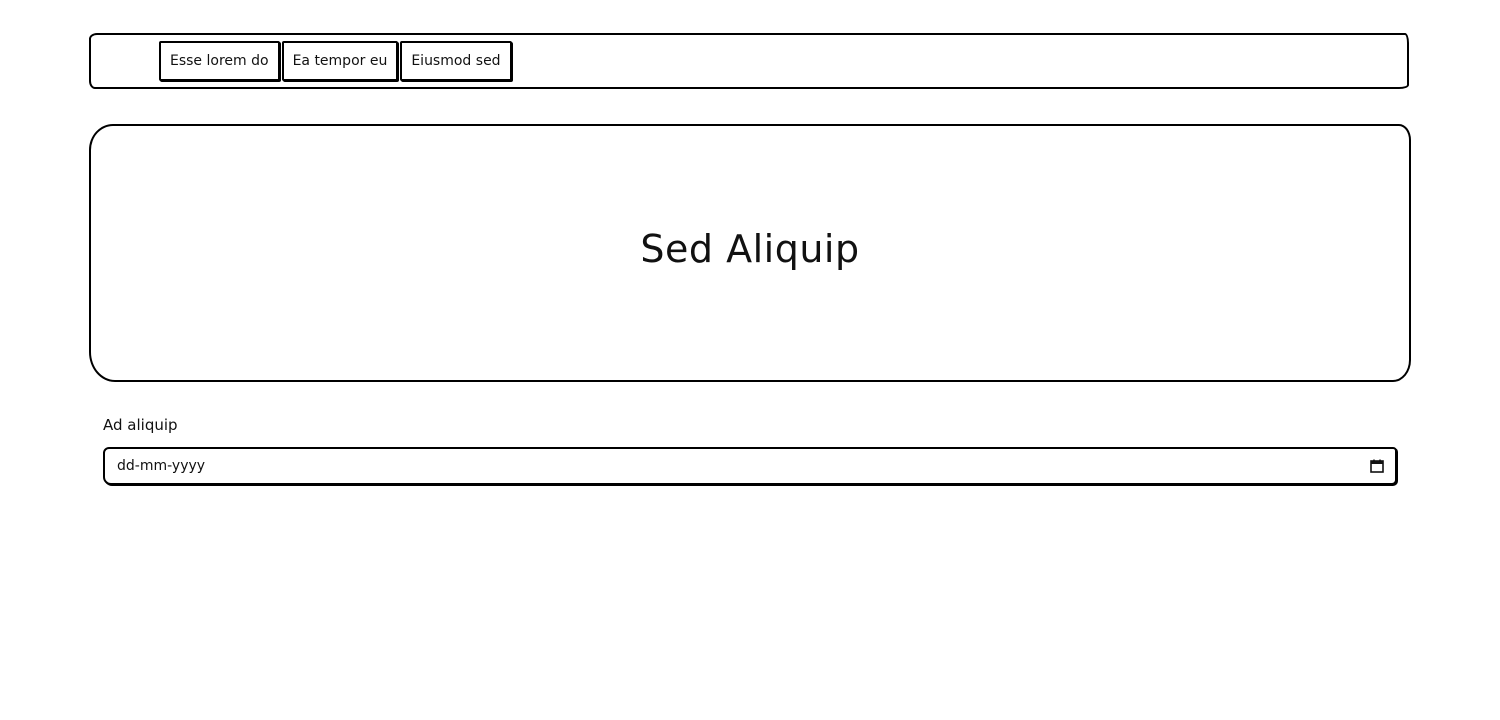  I want to click on date-input: dd-mm-yyyy, so click(750, 466).